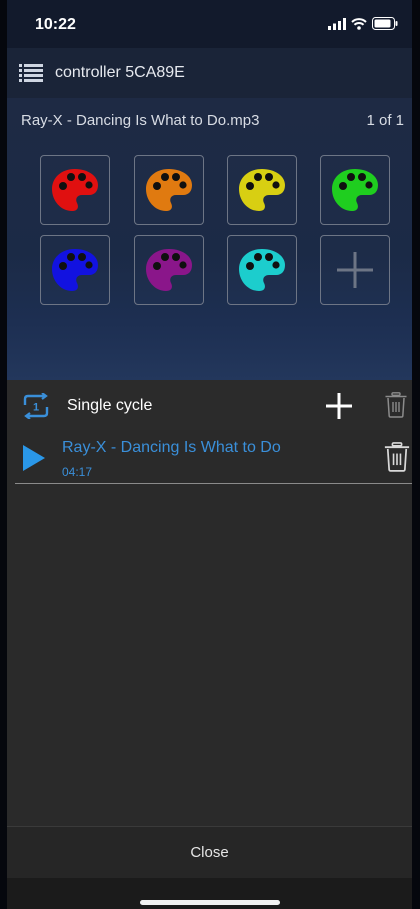 The height and width of the screenshot is (909, 420). I want to click on song-title: Ray-X - Dancing Is What to Do, so click(171, 447).